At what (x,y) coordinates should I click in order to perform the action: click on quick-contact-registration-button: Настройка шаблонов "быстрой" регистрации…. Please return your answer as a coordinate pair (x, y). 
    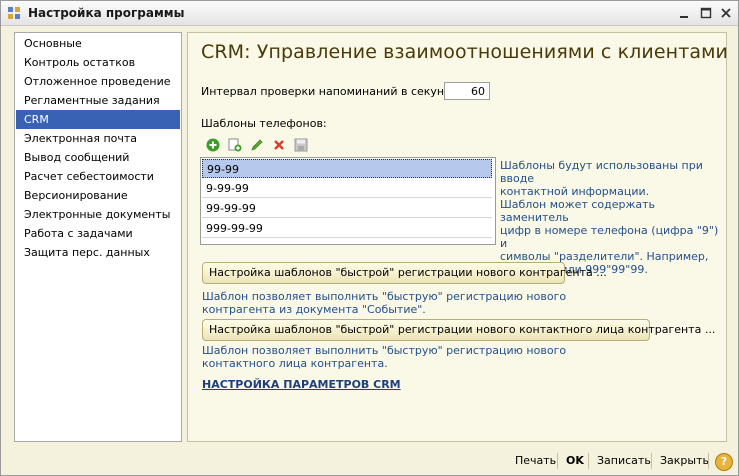
    Looking at the image, I should click on (458, 330).